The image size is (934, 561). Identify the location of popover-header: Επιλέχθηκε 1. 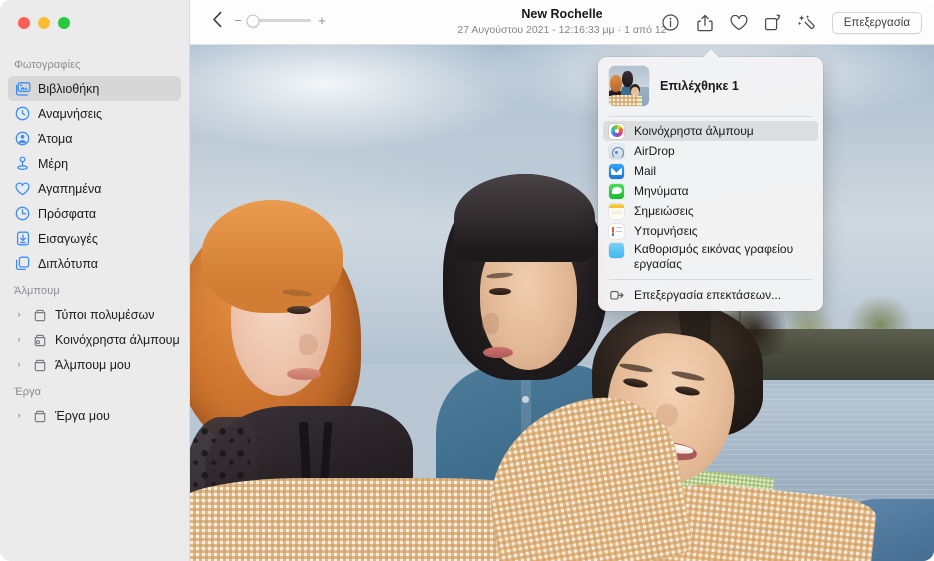
(710, 86).